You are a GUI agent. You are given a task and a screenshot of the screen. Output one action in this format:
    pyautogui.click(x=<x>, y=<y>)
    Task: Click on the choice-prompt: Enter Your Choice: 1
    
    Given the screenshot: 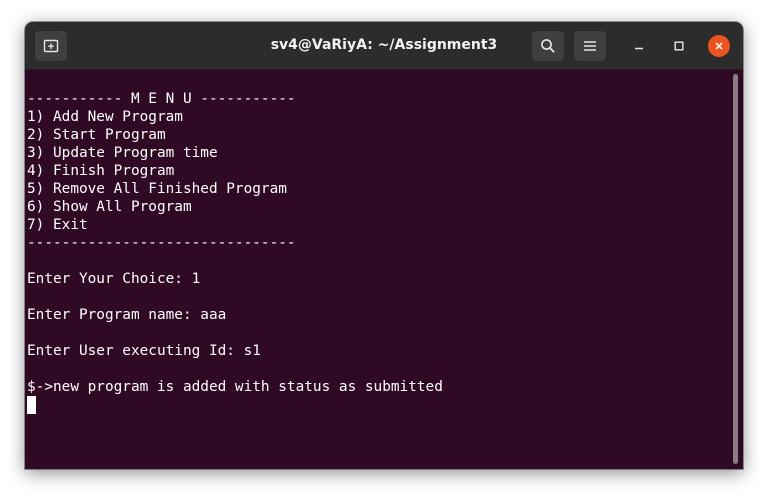 What is the action you would take?
    pyautogui.click(x=114, y=279)
    